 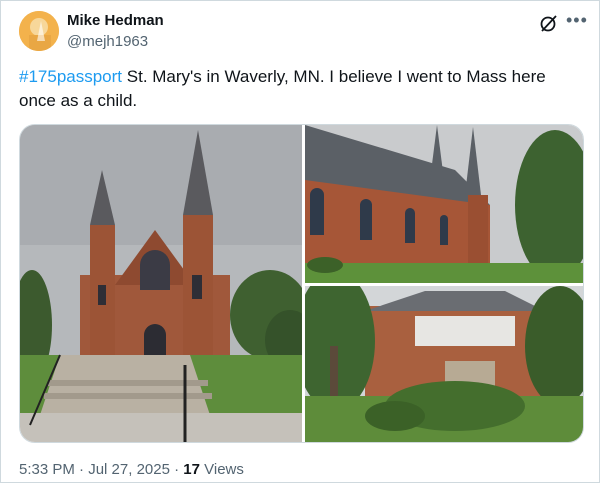 I want to click on more-icon: •••, so click(x=577, y=20).